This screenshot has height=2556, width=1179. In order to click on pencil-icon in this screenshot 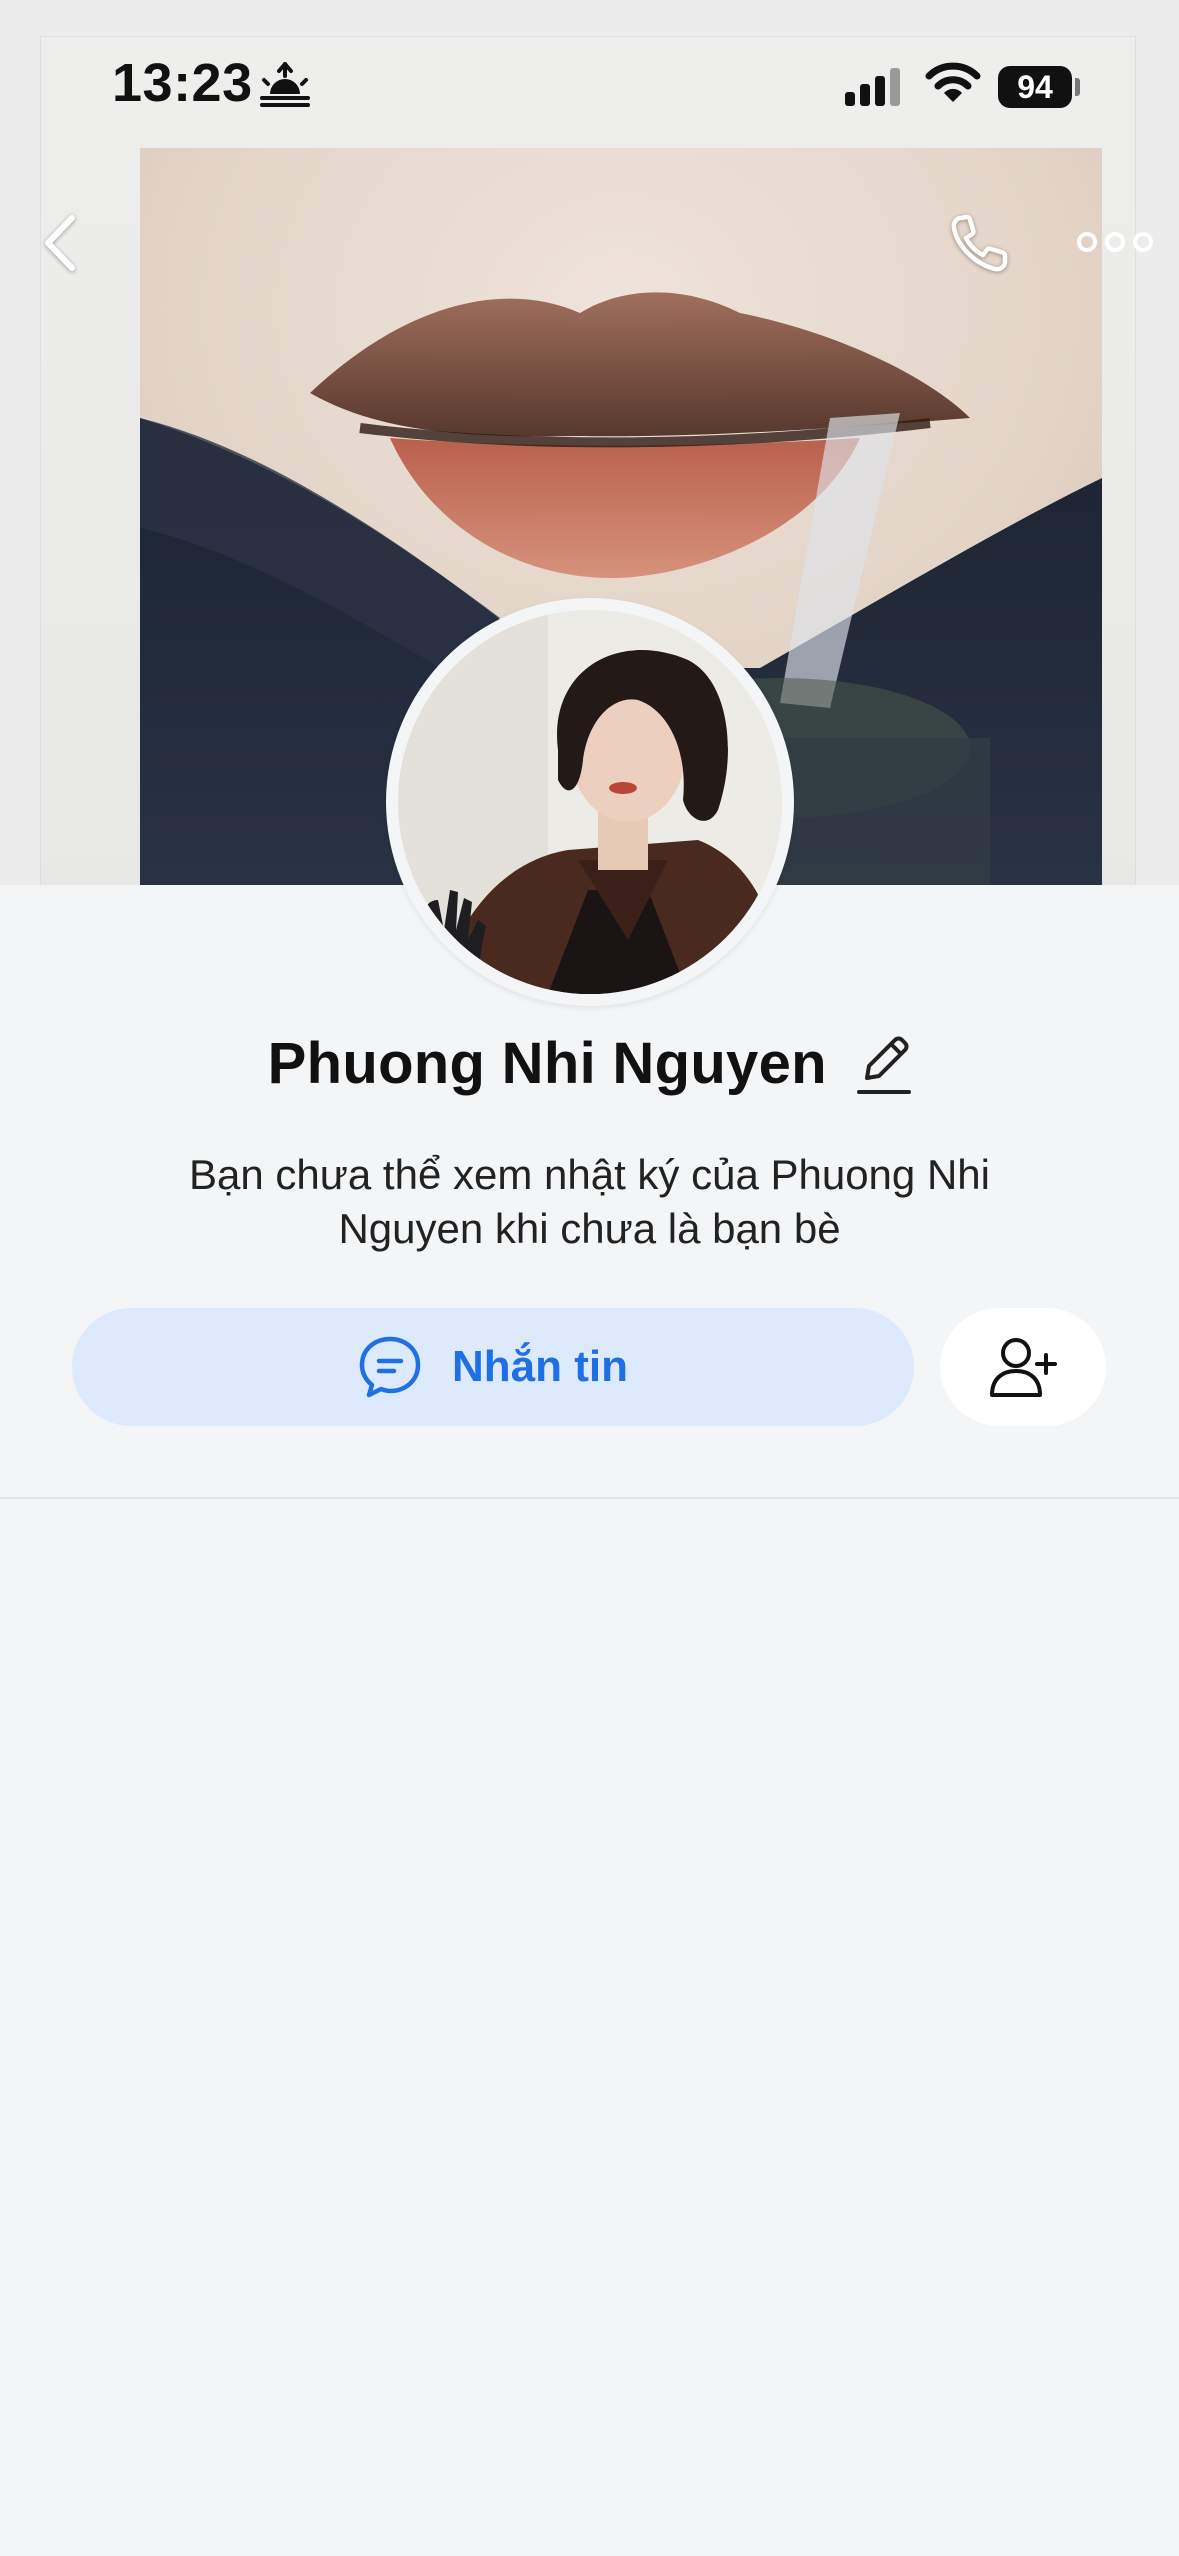, I will do `click(884, 1065)`.